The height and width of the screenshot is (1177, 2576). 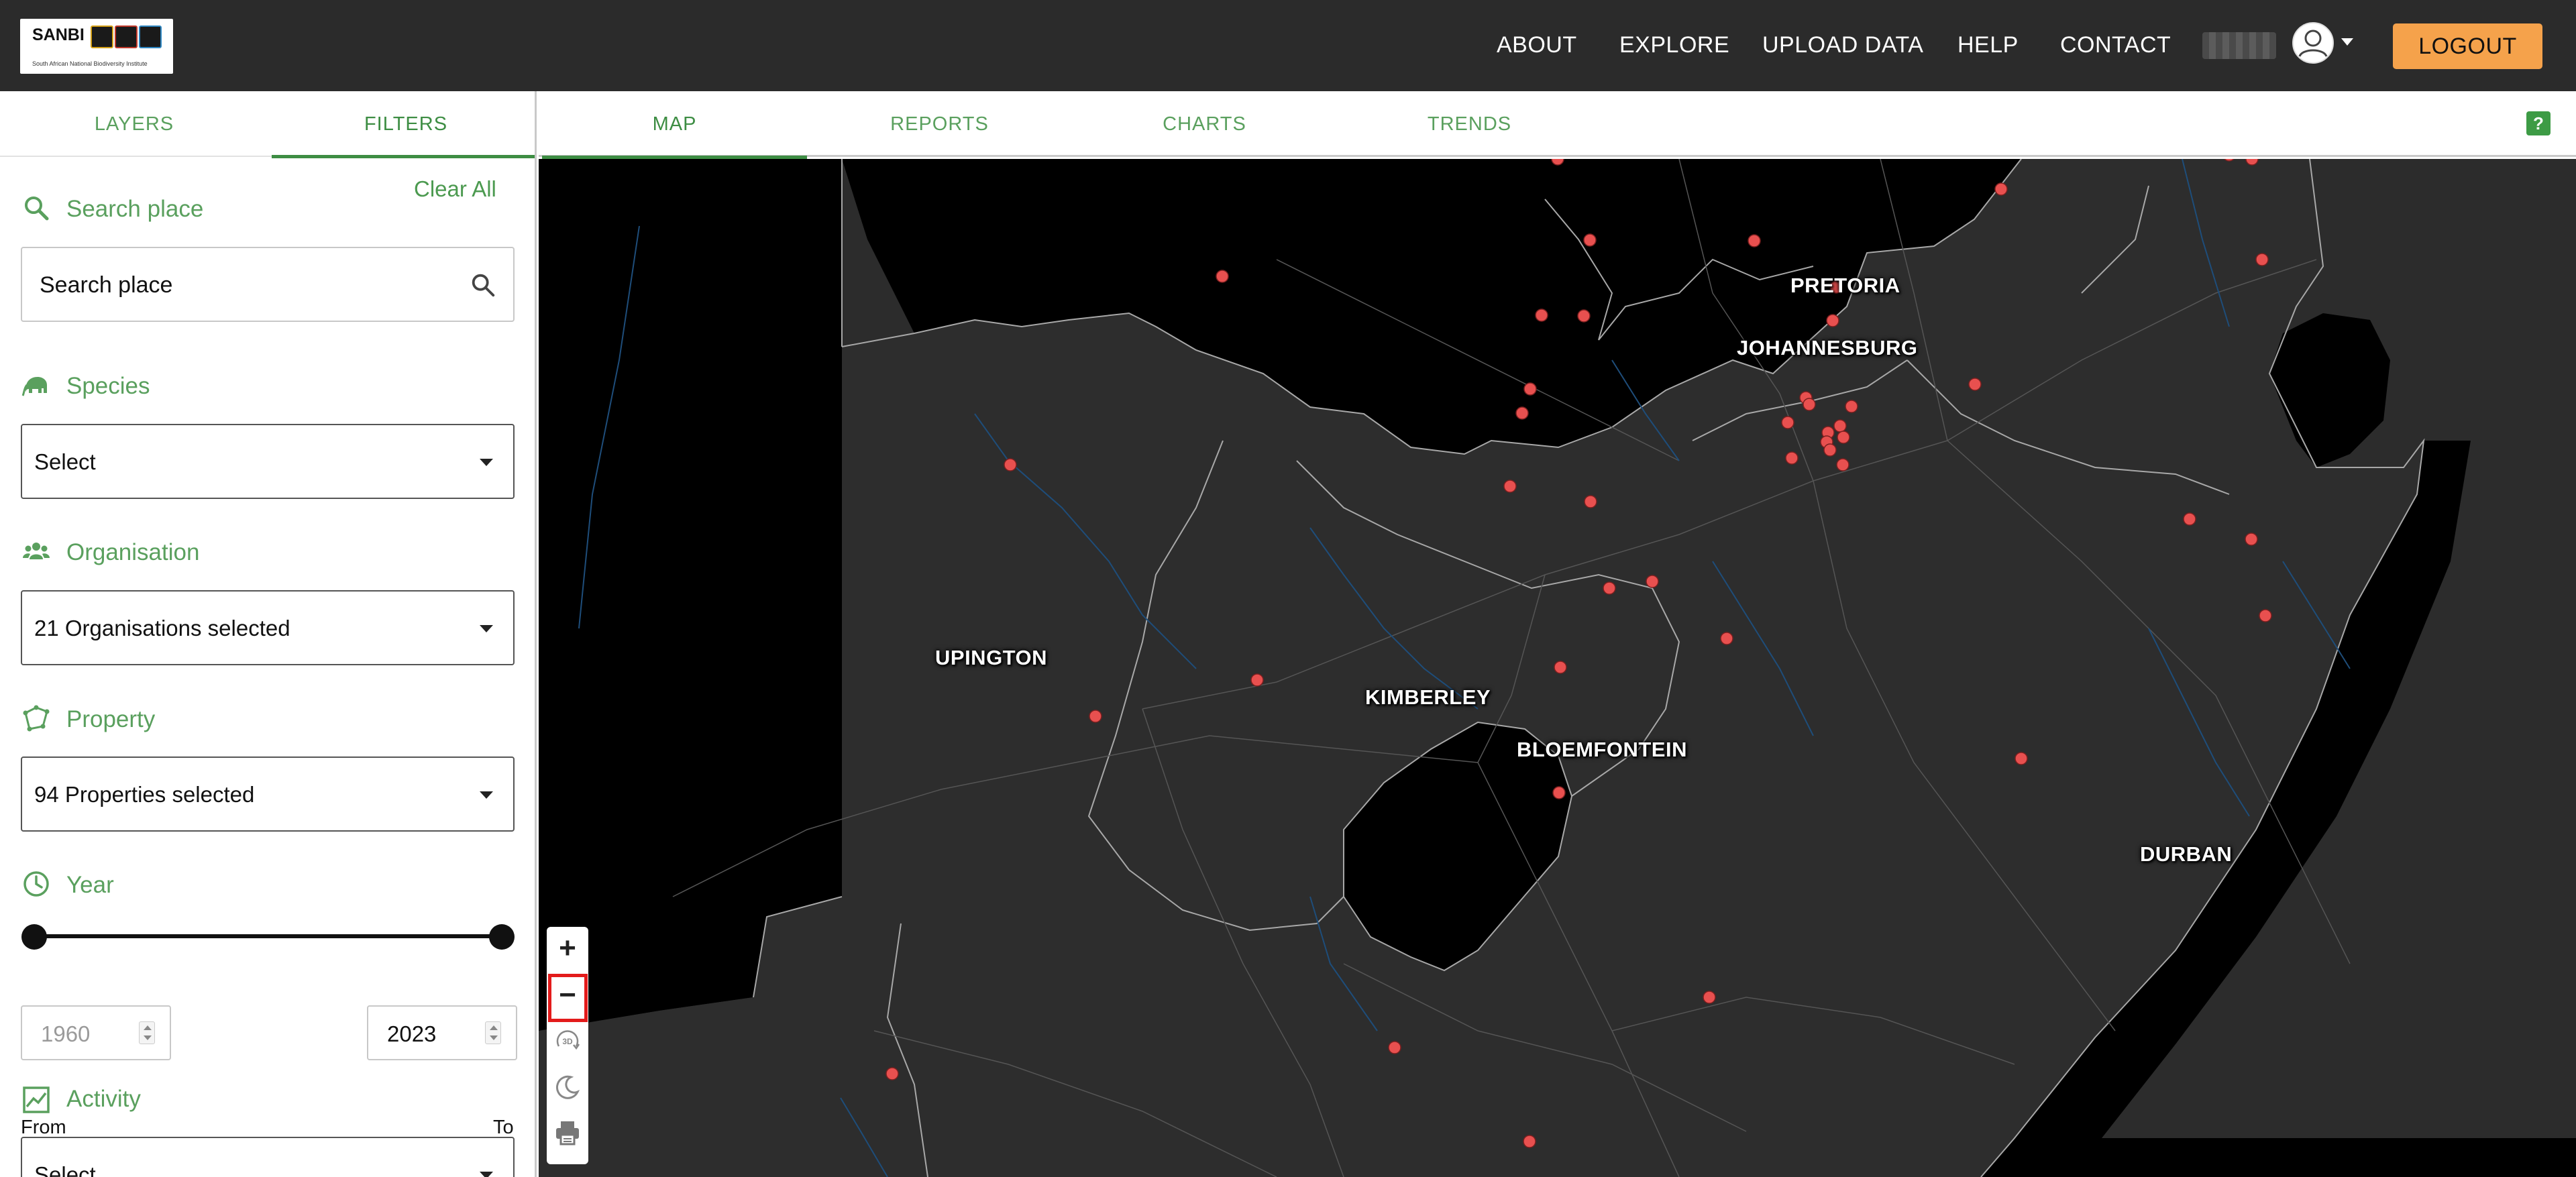 What do you see at coordinates (502, 937) in the screenshot?
I see `year-range-end-handle` at bounding box center [502, 937].